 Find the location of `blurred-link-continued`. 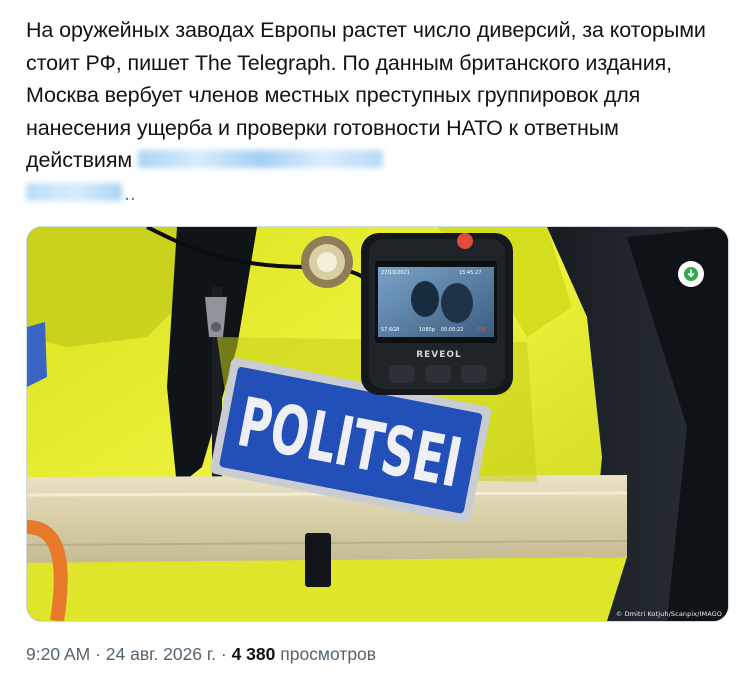

blurred-link-continued is located at coordinates (74, 191).